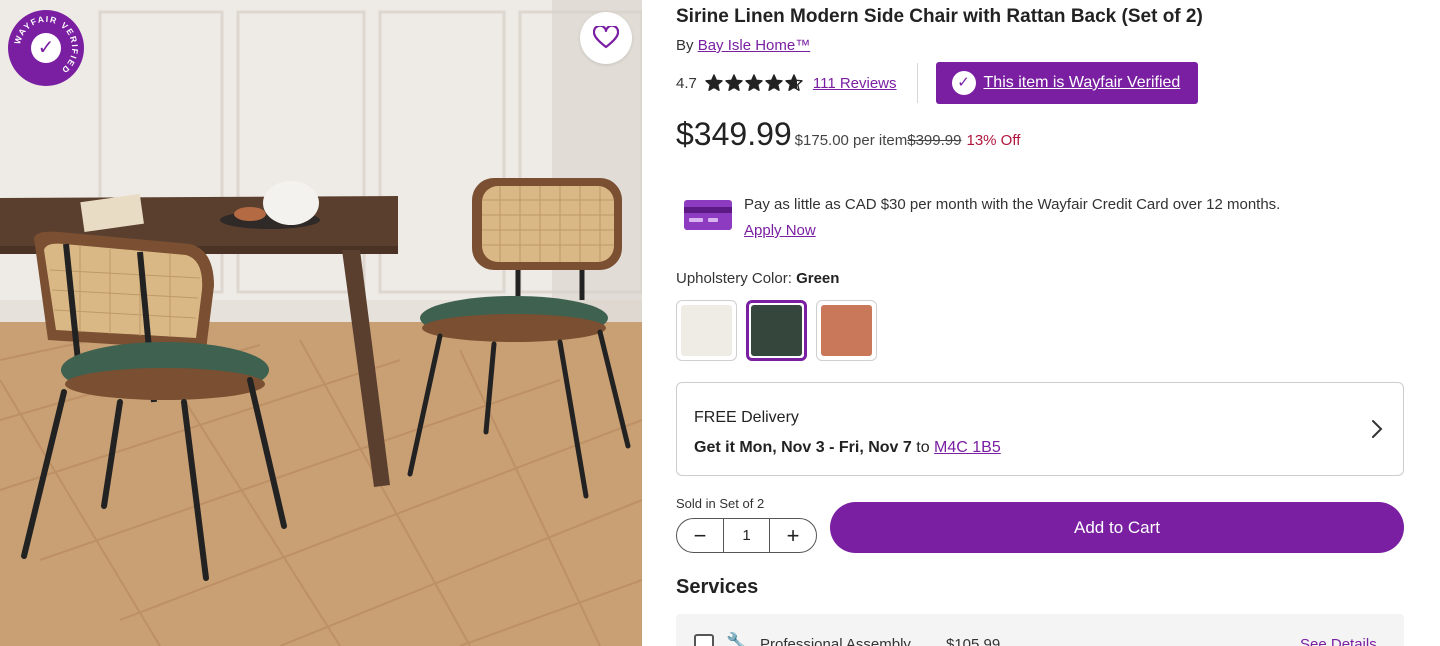 Image resolution: width=1440 pixels, height=646 pixels. I want to click on wrench-icon: 🔧, so click(737, 639).